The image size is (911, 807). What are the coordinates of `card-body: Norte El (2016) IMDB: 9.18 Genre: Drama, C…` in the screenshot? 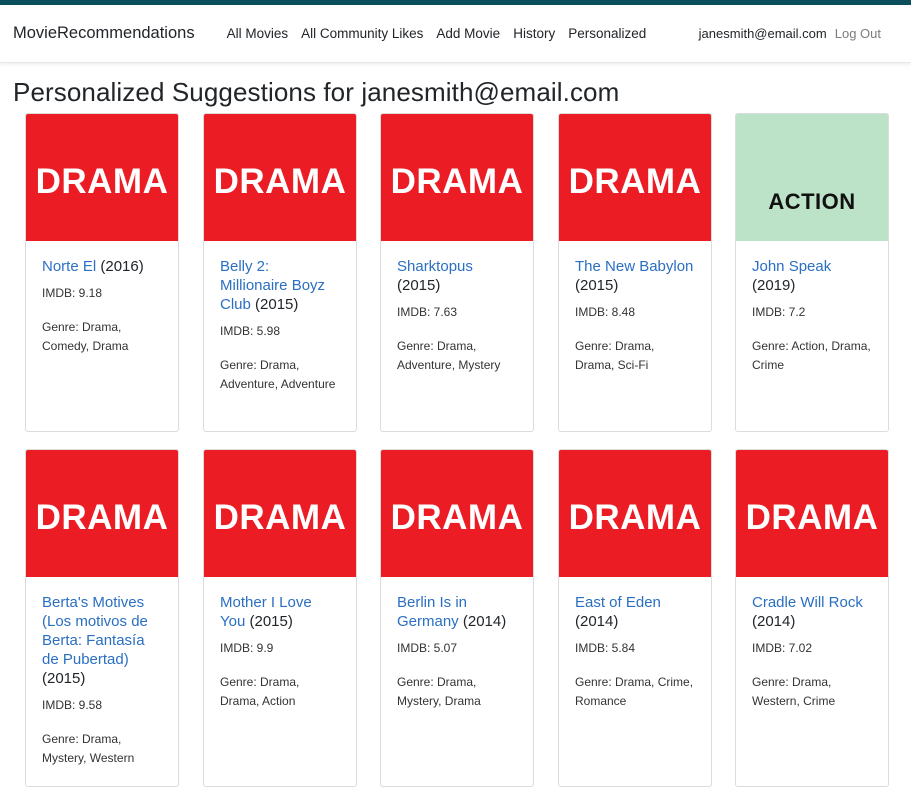 It's located at (102, 304).